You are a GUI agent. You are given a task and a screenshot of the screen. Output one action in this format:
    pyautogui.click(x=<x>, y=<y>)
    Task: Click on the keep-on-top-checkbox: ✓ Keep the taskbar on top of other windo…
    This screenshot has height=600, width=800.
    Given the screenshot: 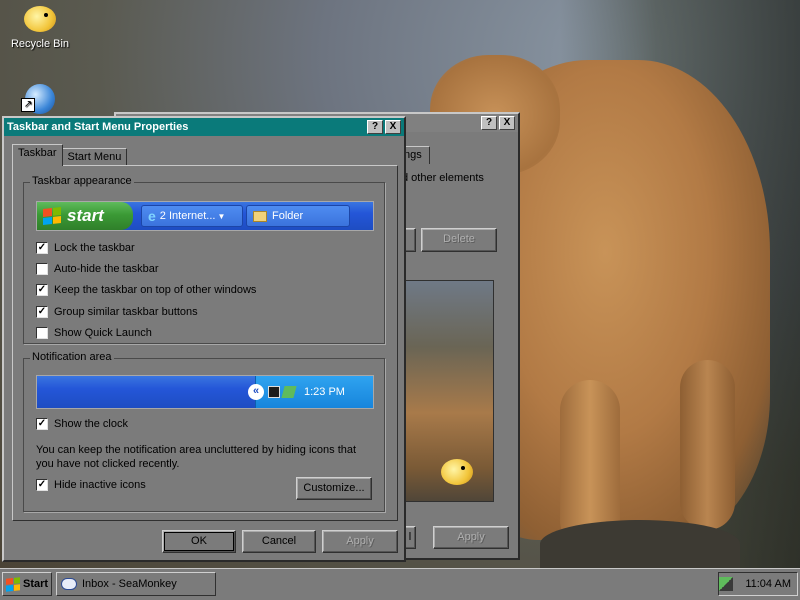 What is the action you would take?
    pyautogui.click(x=146, y=290)
    